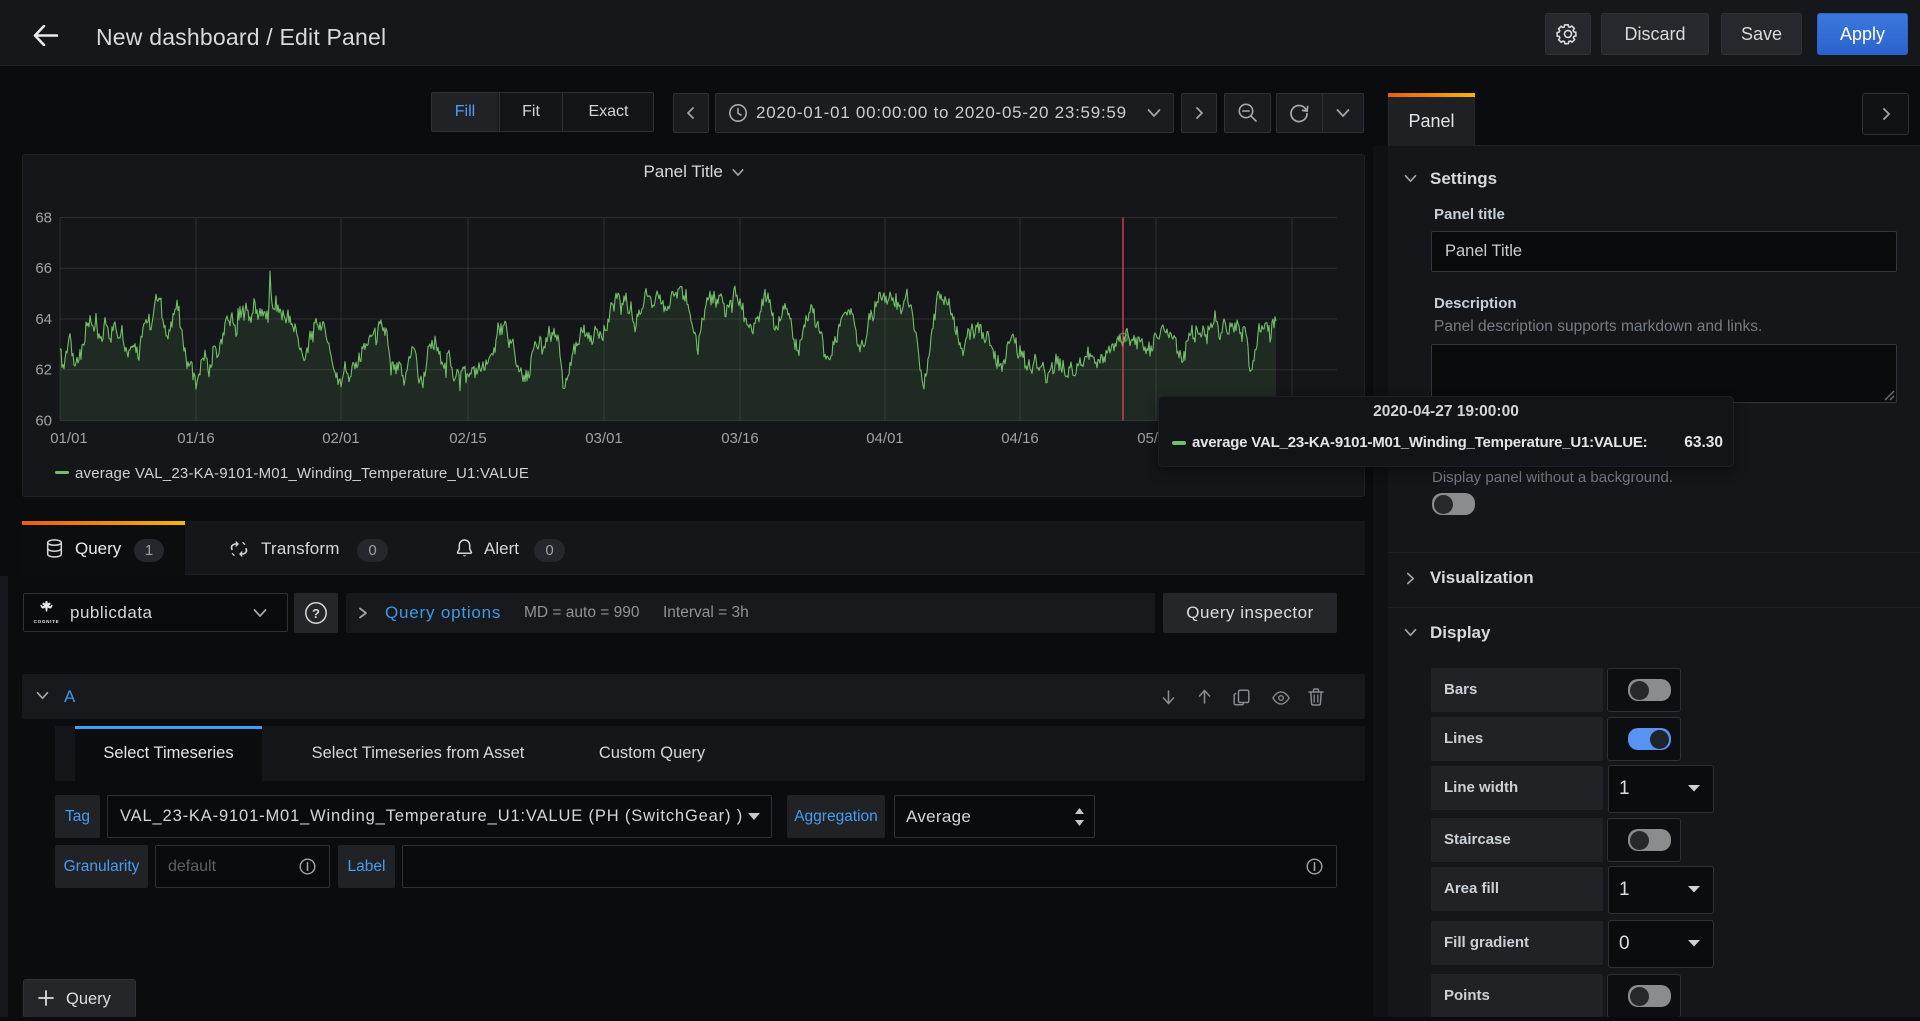 The height and width of the screenshot is (1021, 1920). What do you see at coordinates (43, 421) in the screenshot?
I see `svg-text: 60` at bounding box center [43, 421].